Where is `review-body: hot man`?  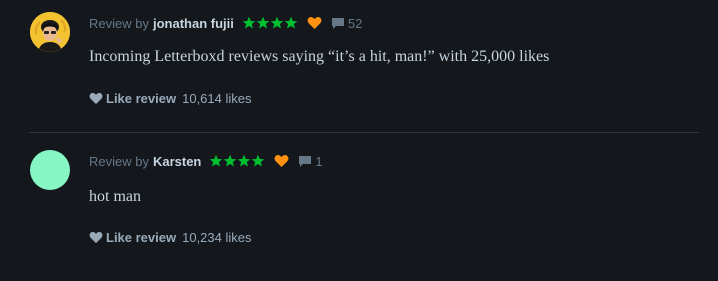 review-body: hot man is located at coordinates (115, 196).